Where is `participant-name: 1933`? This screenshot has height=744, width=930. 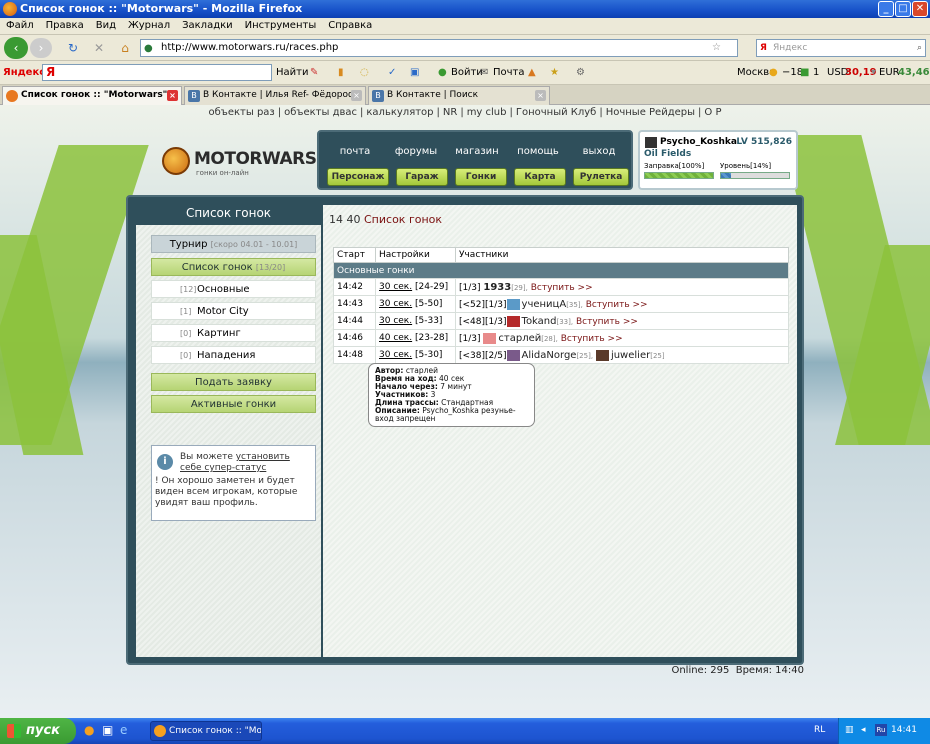 participant-name: 1933 is located at coordinates (497, 287).